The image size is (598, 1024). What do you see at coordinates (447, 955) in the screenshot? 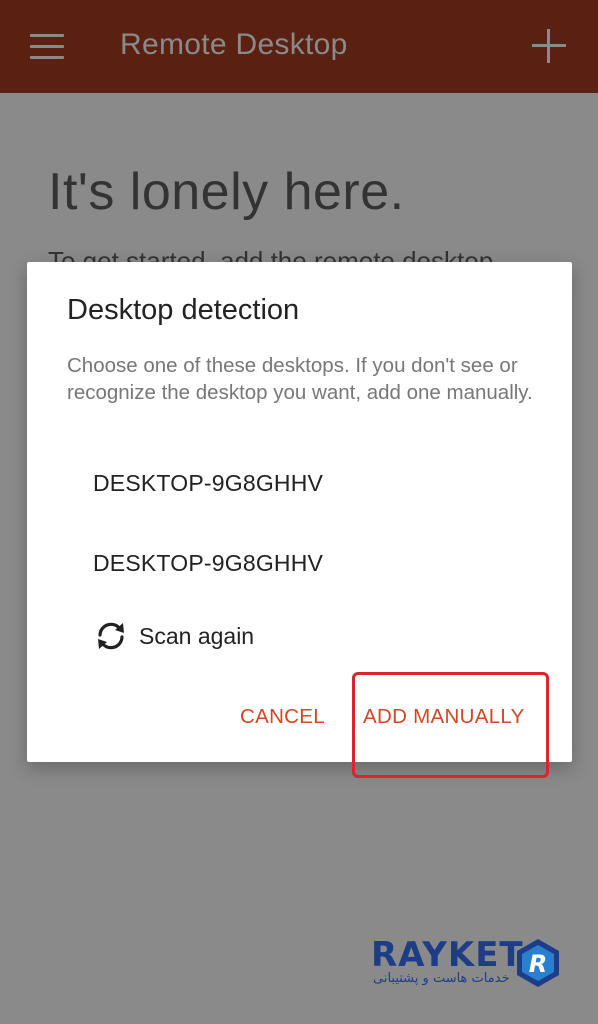
I see `logo-brand: RAYKET` at bounding box center [447, 955].